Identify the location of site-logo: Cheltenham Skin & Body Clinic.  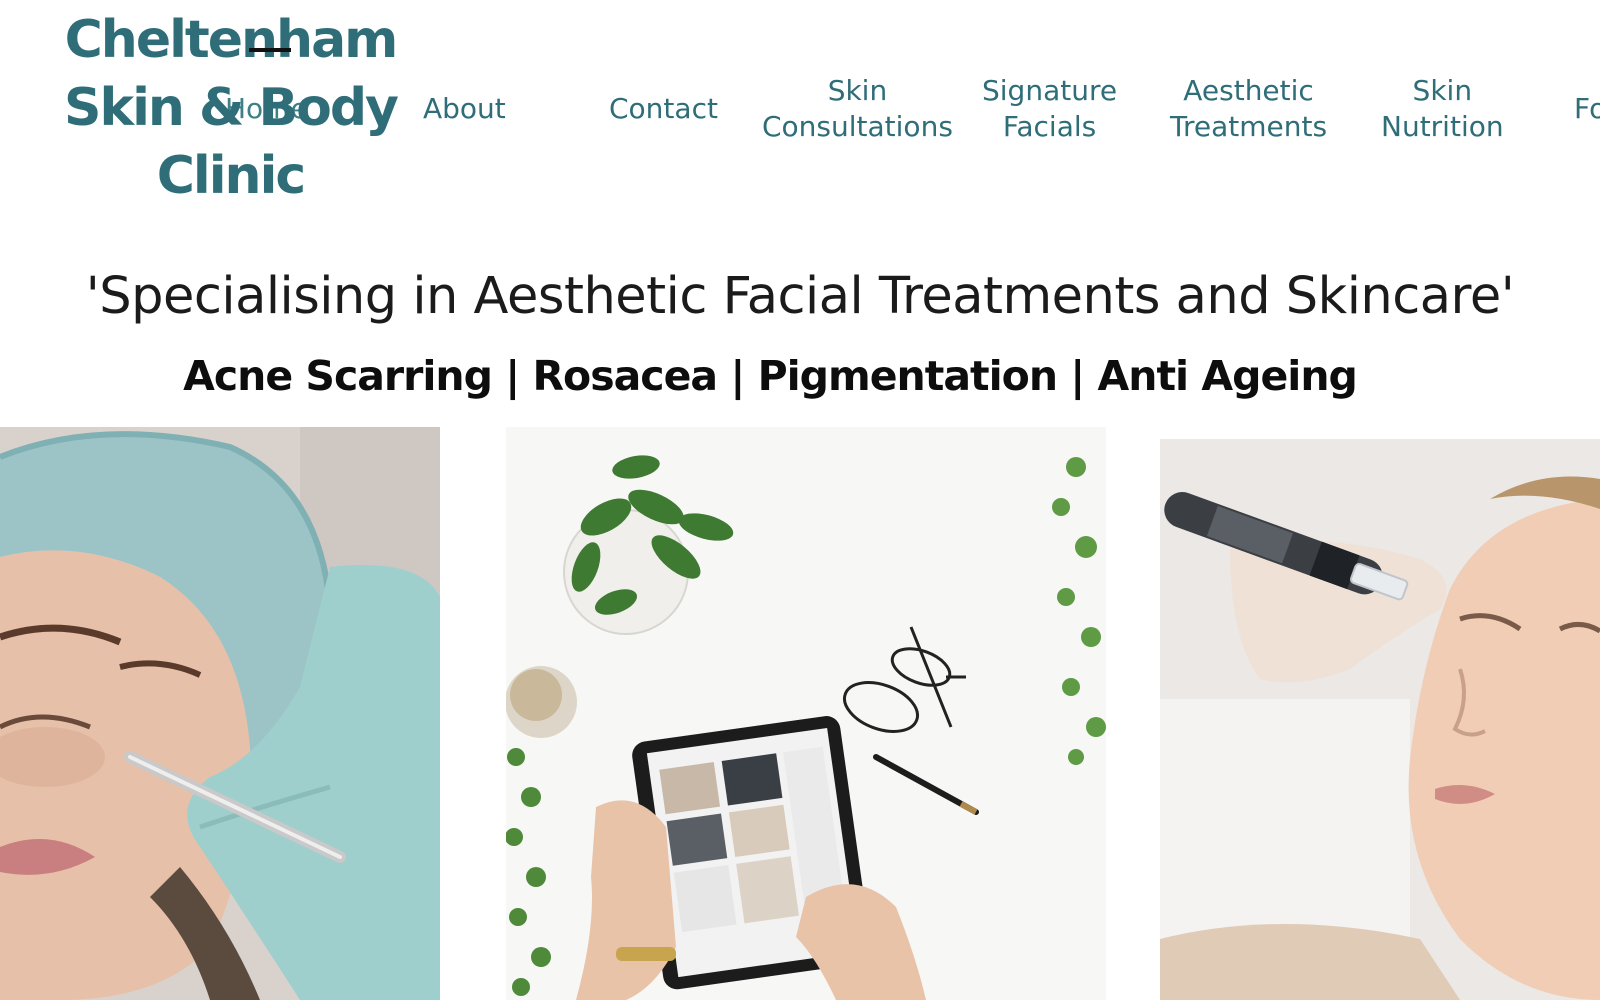
(230, 108).